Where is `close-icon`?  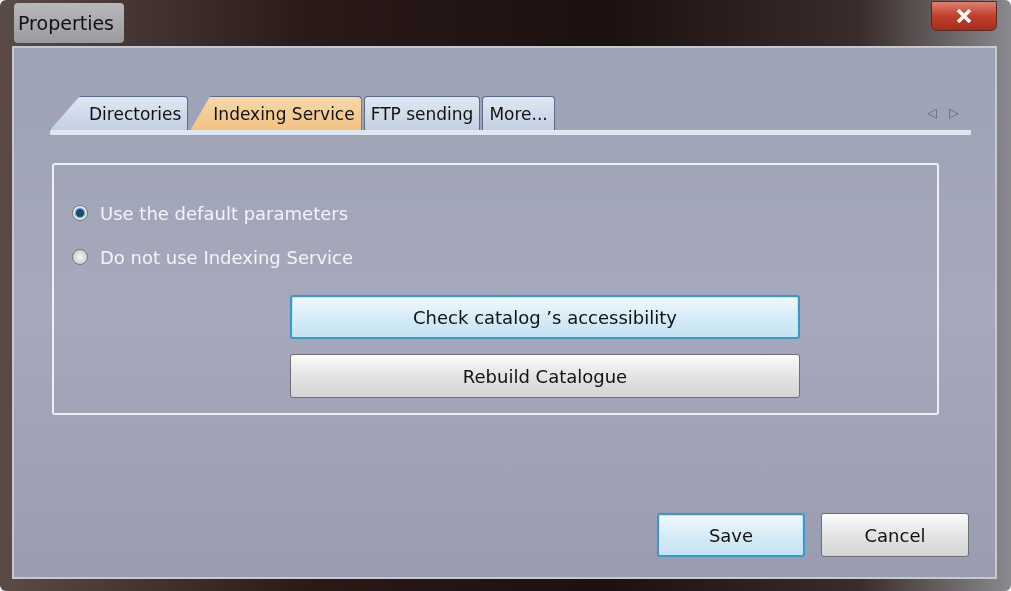 close-icon is located at coordinates (964, 16).